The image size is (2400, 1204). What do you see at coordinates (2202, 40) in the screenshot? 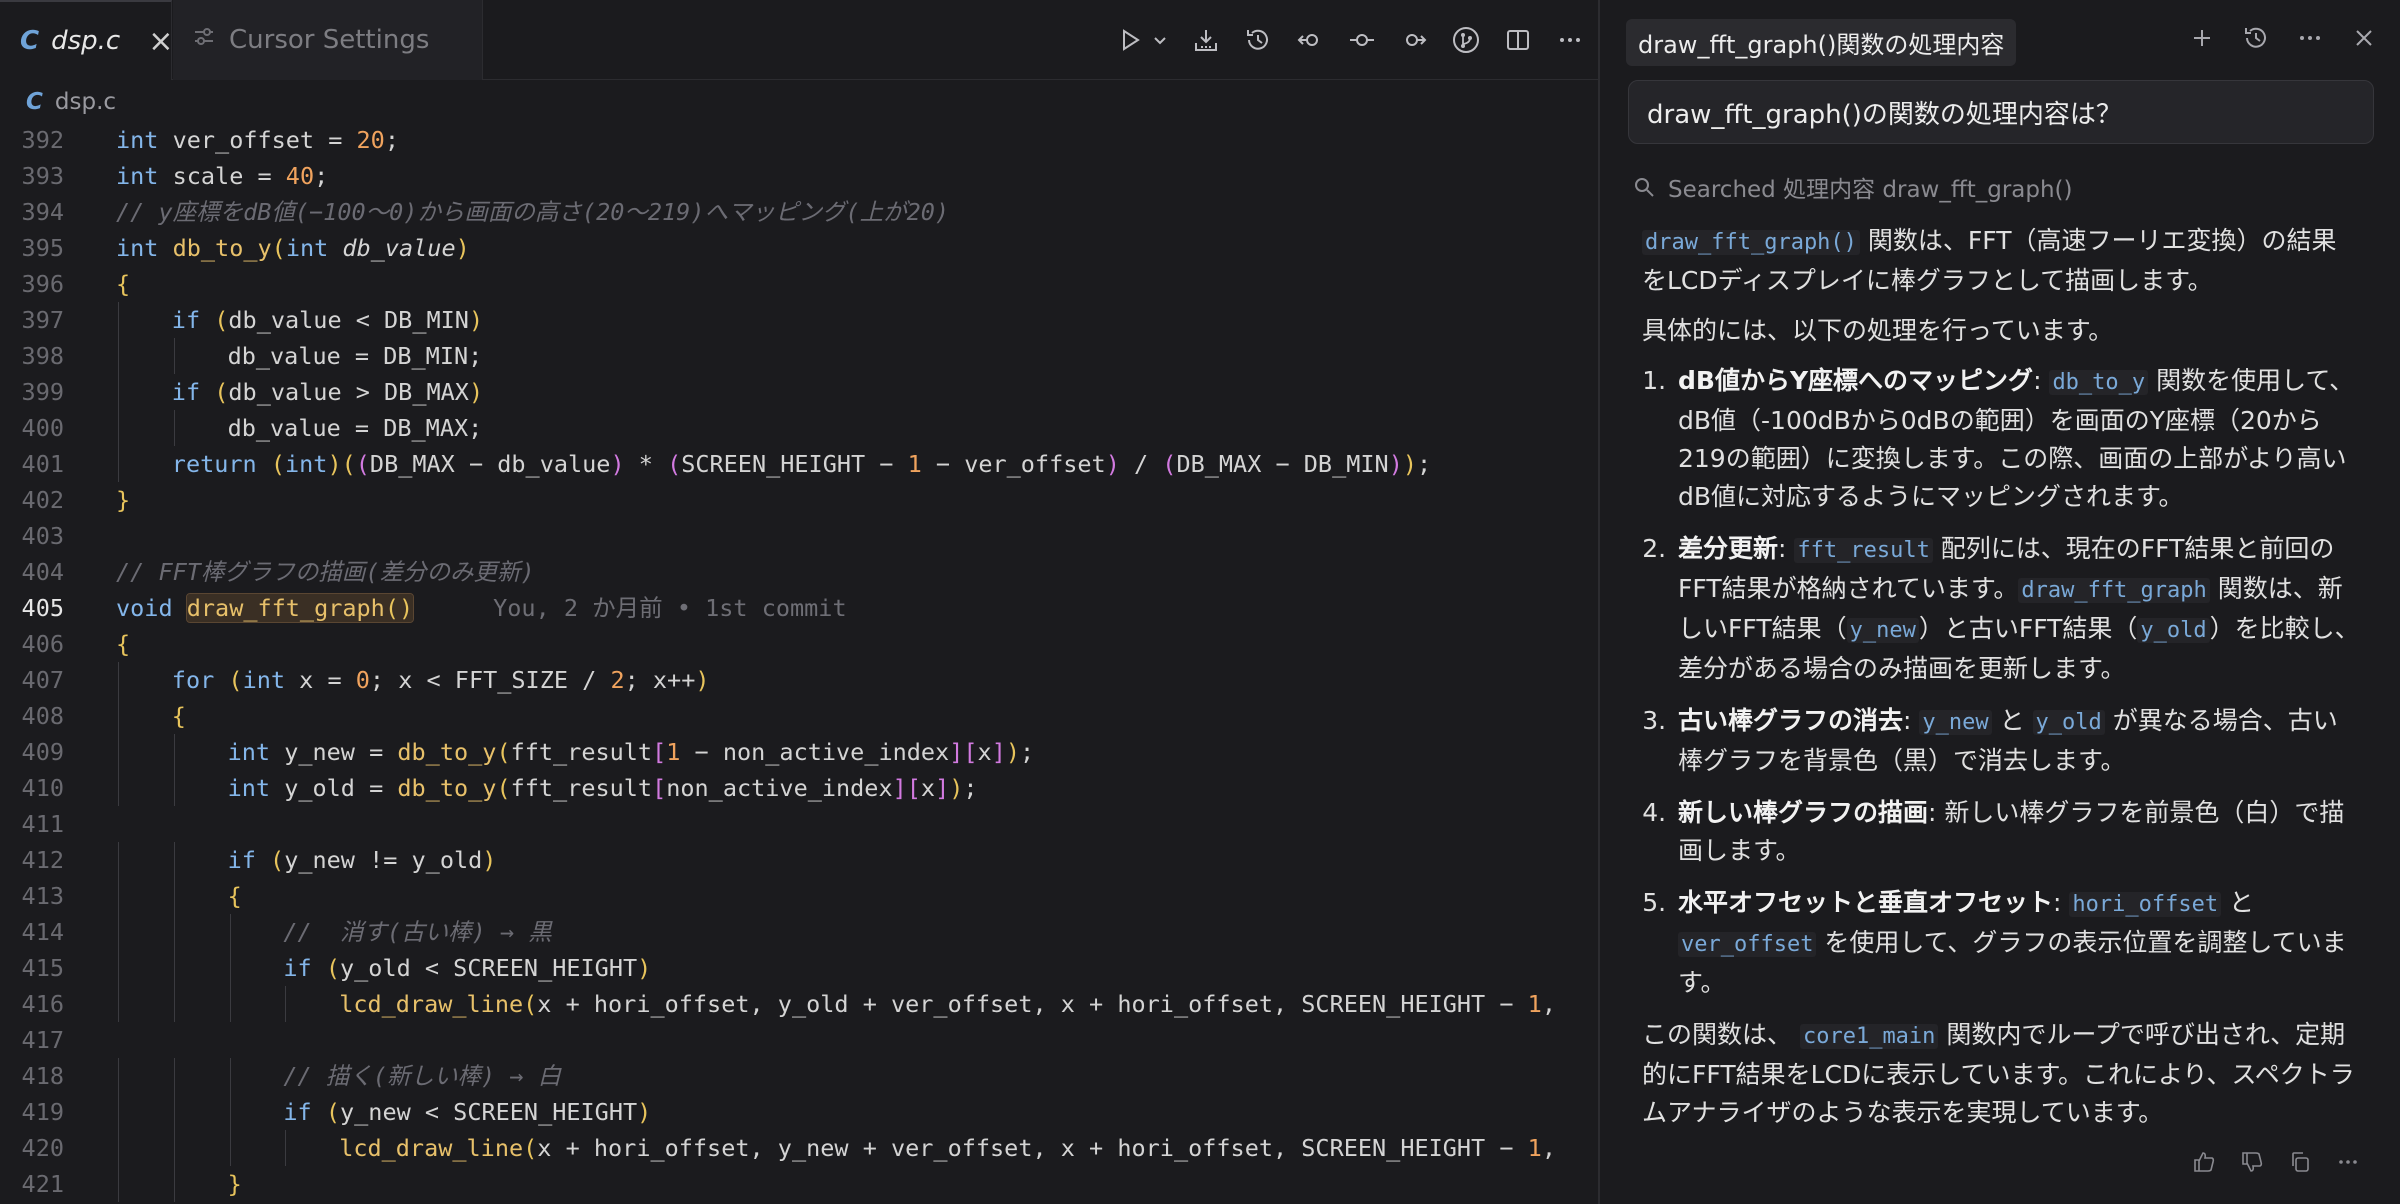
I see `plus-icon` at bounding box center [2202, 40].